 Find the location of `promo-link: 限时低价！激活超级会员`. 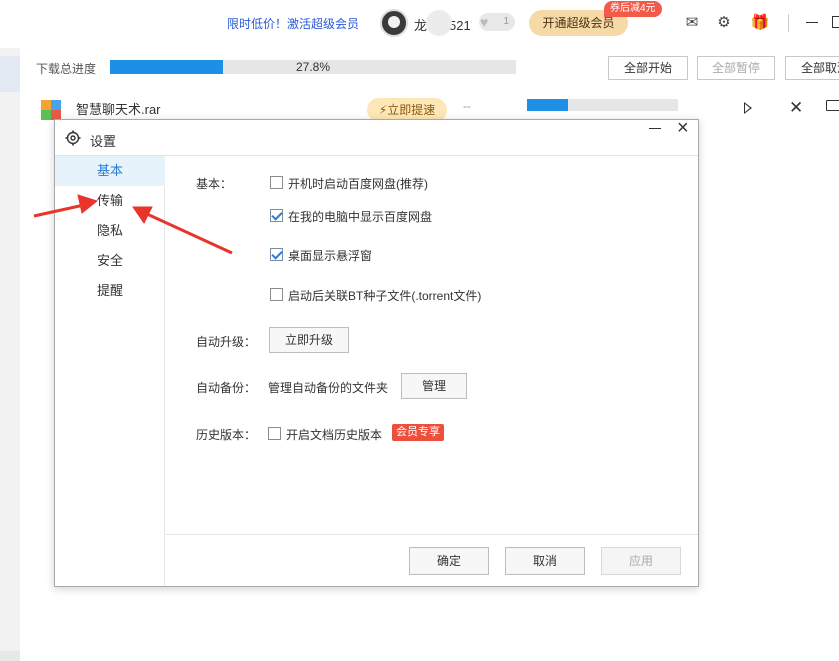

promo-link: 限时低价！激活超级会员 is located at coordinates (293, 23).